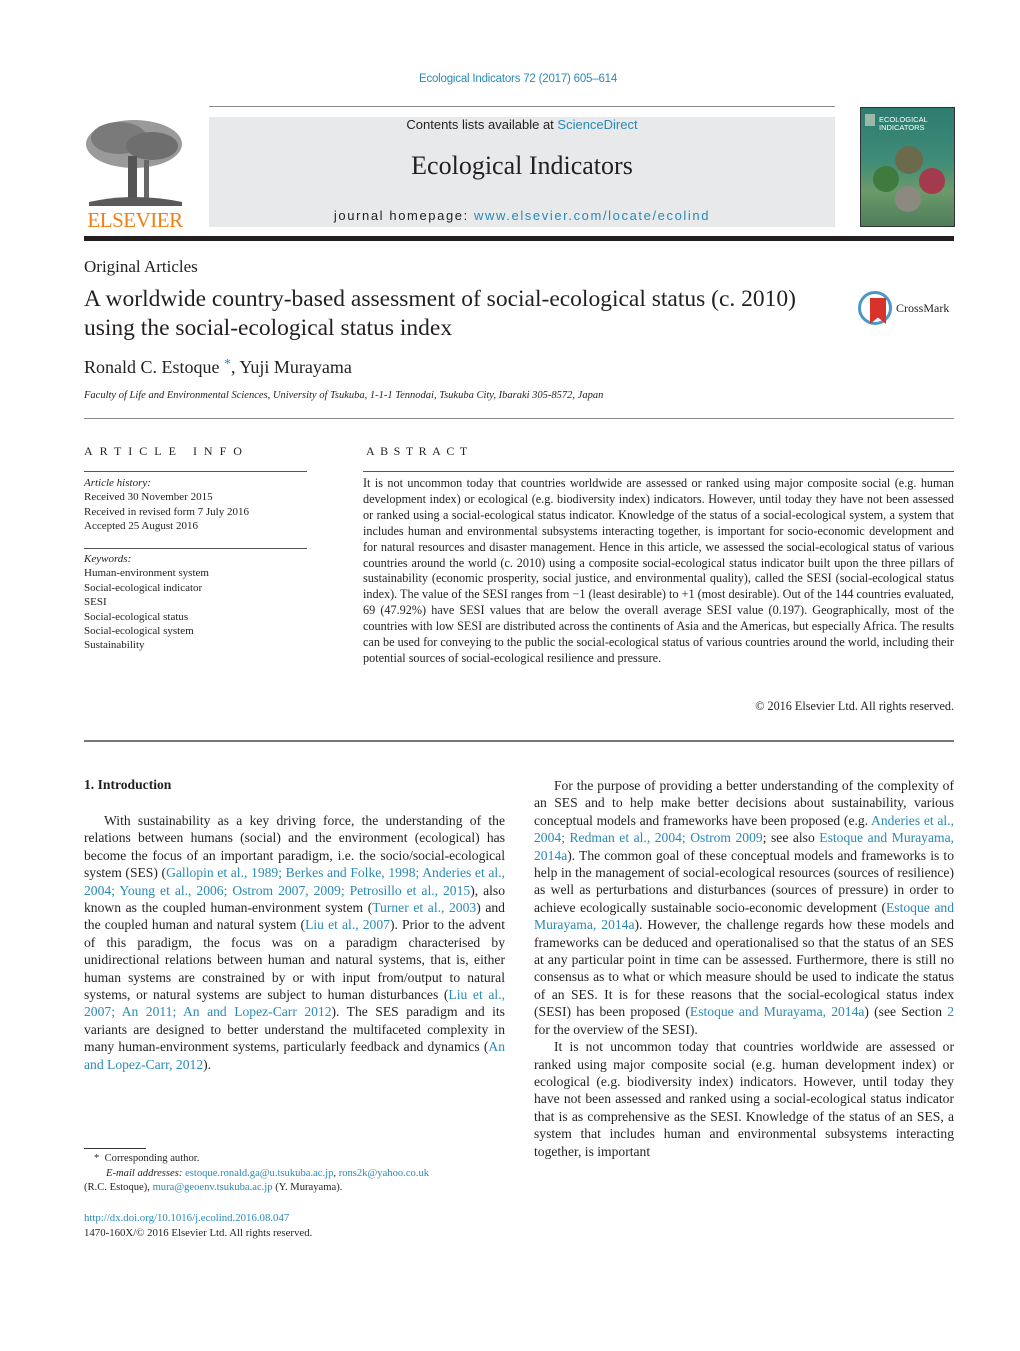 This screenshot has height=1351, width=1020. Describe the element at coordinates (950, 1011) in the screenshot. I see `citation-link: 2` at that location.